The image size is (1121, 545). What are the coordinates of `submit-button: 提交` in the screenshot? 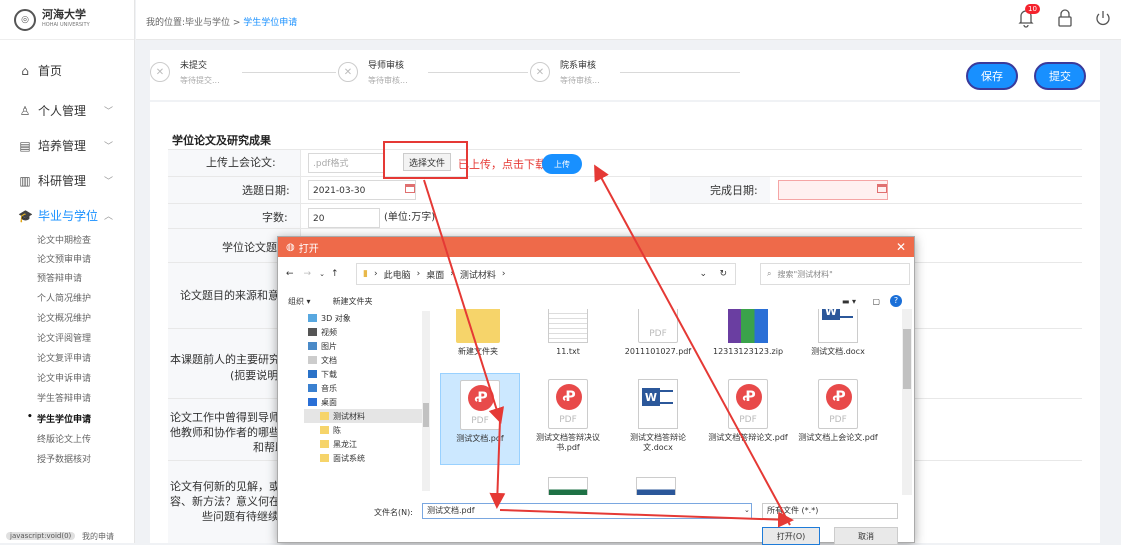 It's located at (1060, 76).